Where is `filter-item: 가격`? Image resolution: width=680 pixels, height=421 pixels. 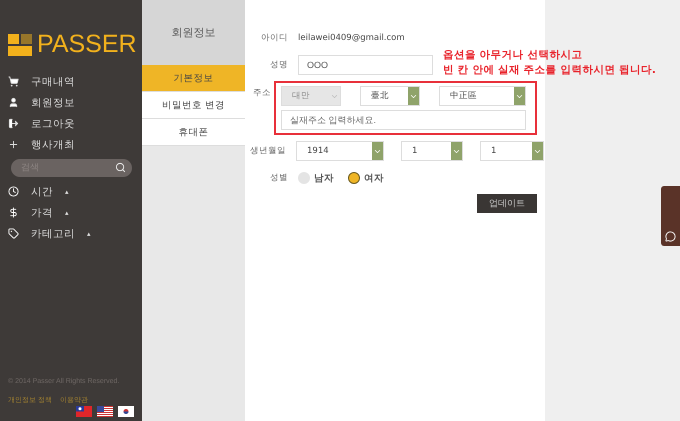 filter-item: 가격 is located at coordinates (42, 213).